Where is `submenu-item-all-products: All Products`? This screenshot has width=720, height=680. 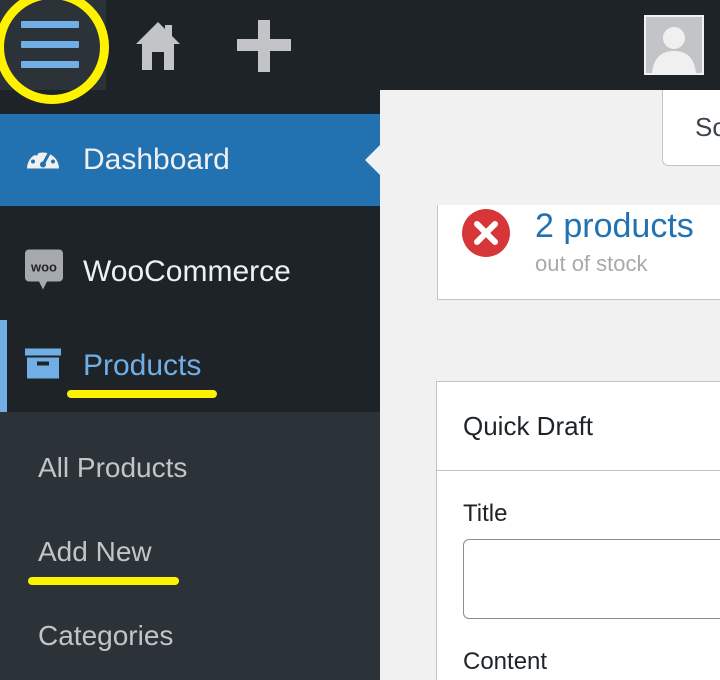 submenu-item-all-products: All Products is located at coordinates (112, 468).